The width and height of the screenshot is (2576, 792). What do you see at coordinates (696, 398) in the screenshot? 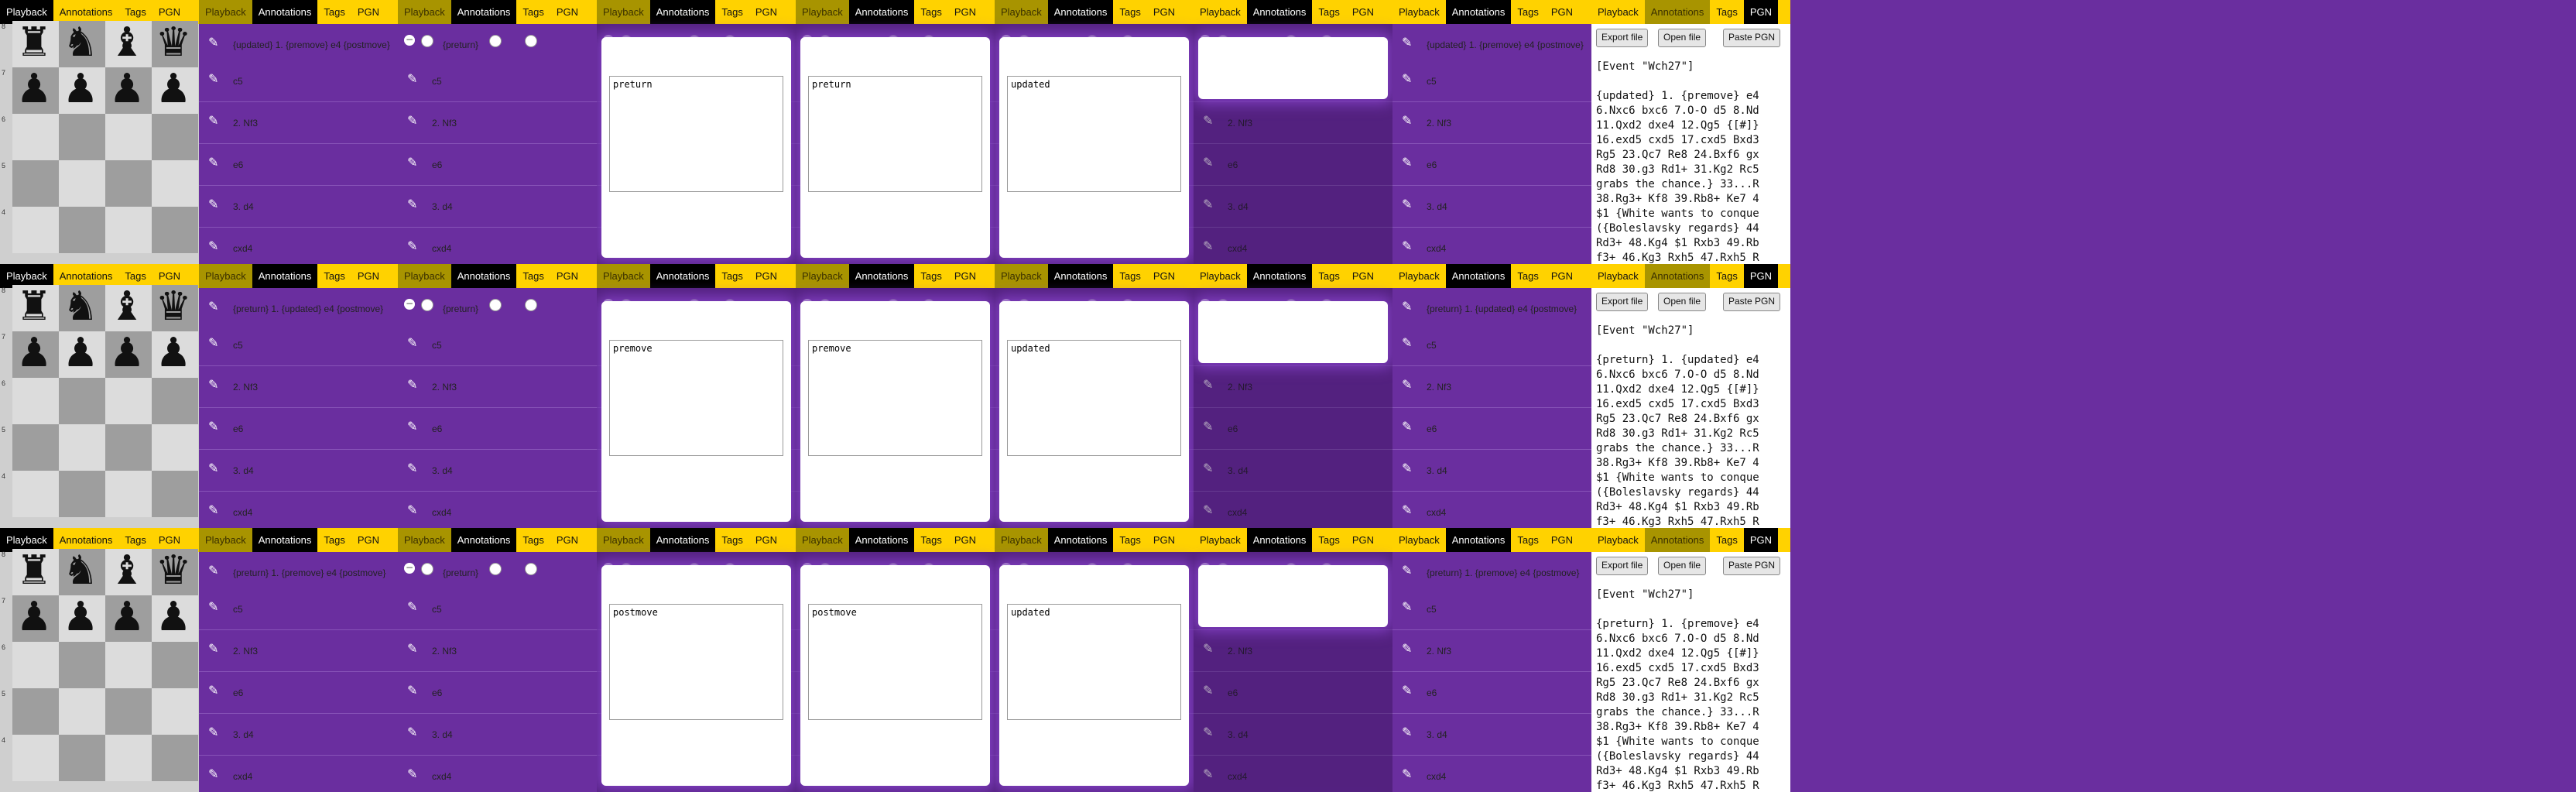
I see `annotation-textarea: premove` at bounding box center [696, 398].